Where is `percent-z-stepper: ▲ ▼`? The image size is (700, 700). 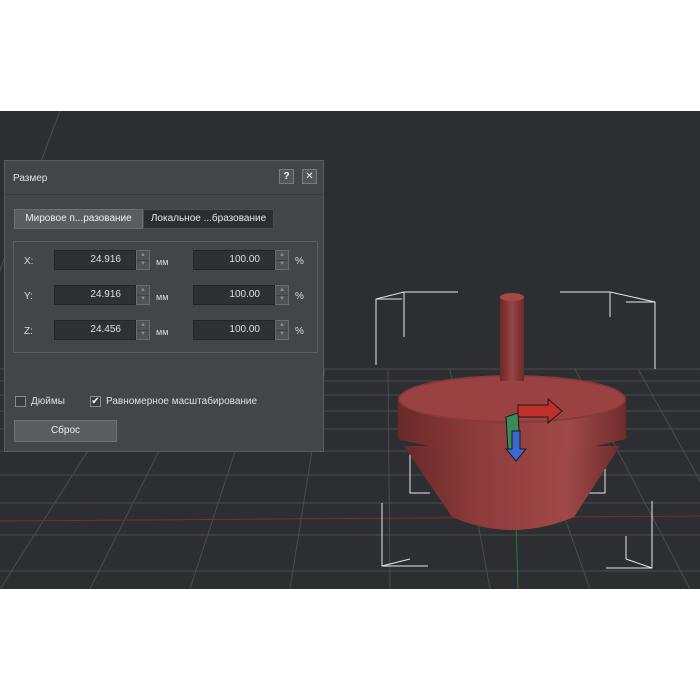 percent-z-stepper: ▲ ▼ is located at coordinates (282, 330).